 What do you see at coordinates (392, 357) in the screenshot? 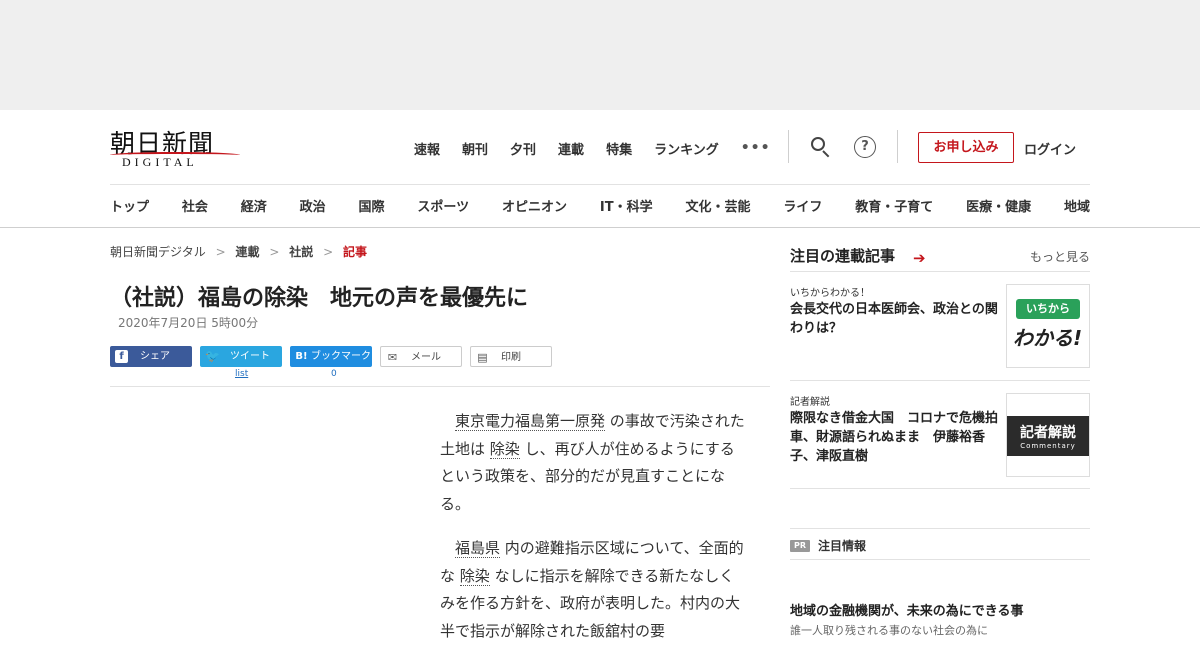
I see `mail-icon: ✉` at bounding box center [392, 357].